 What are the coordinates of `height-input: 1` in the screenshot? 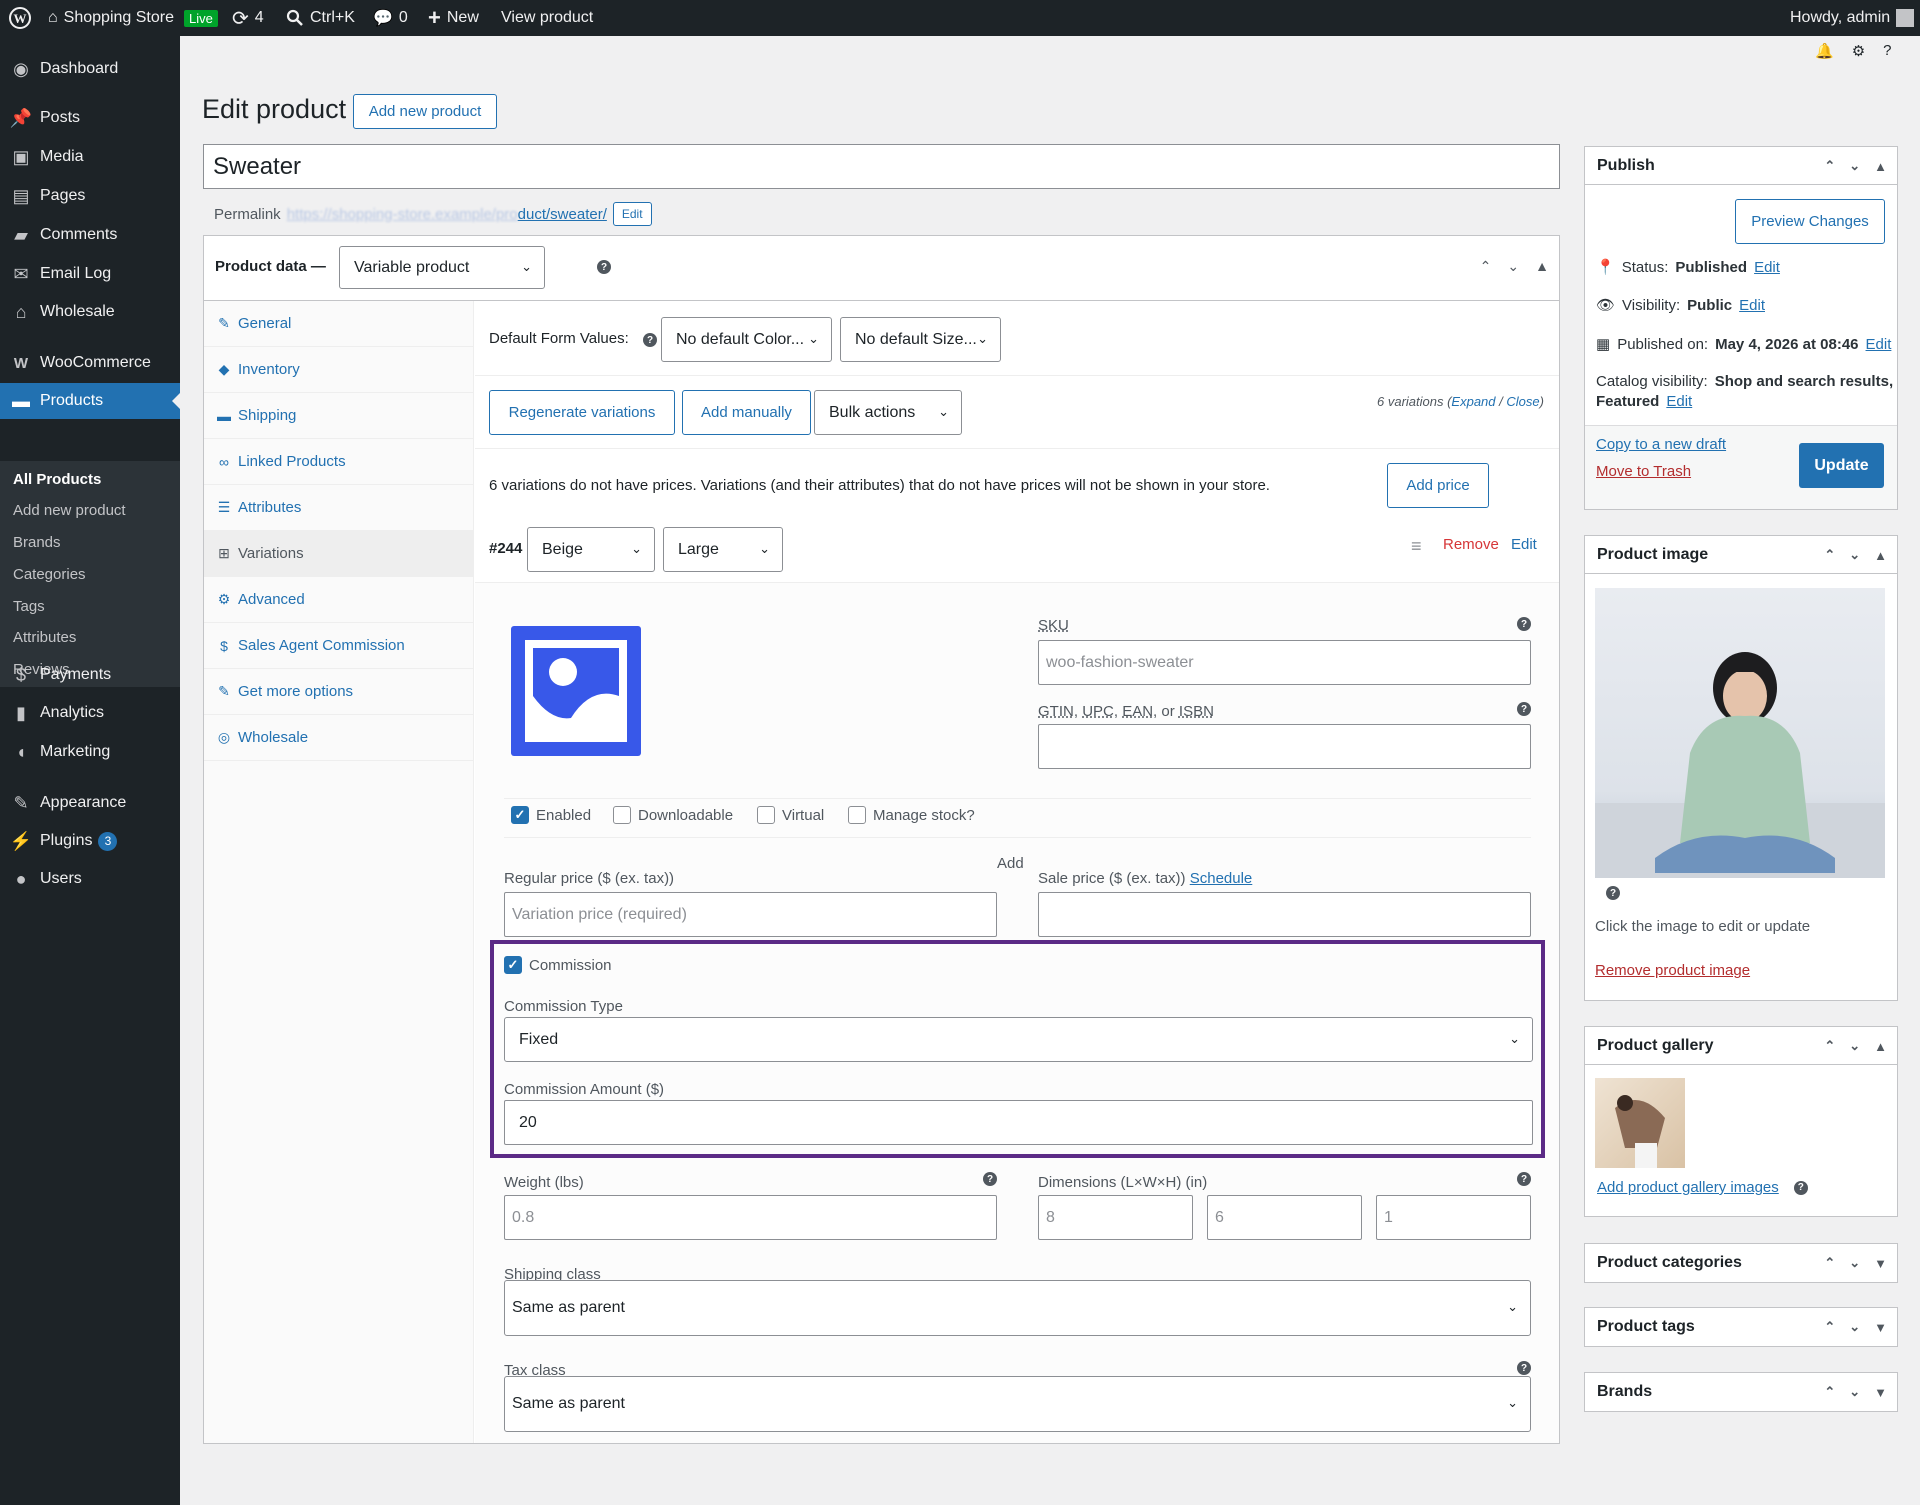 It's located at (1453, 1217).